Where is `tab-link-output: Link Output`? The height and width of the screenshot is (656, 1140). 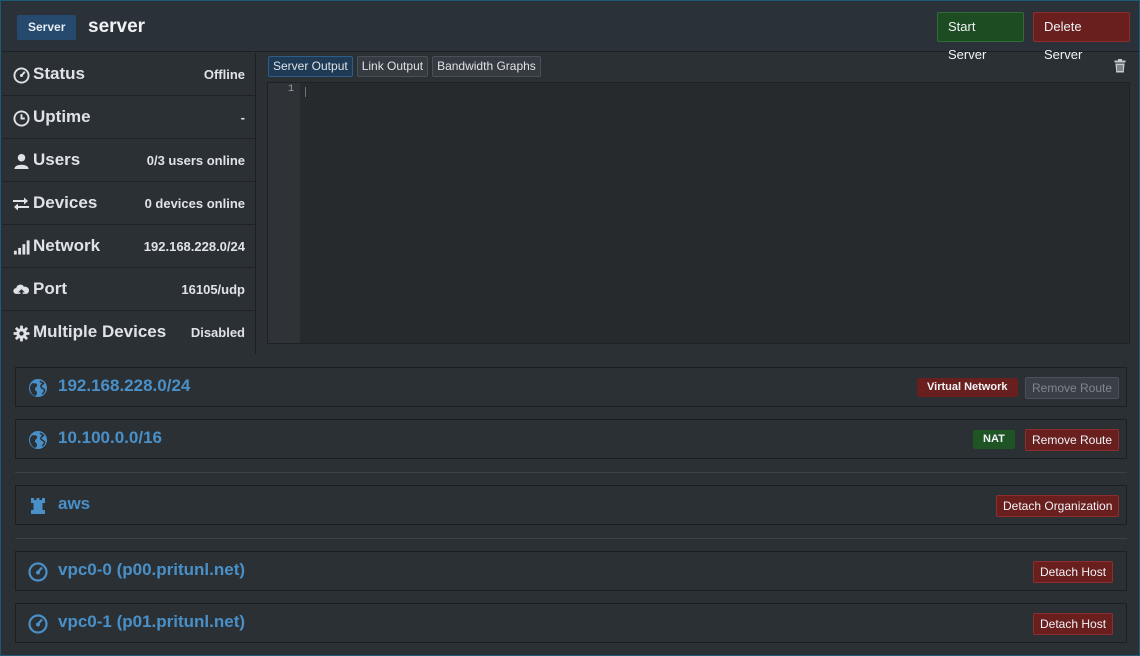
tab-link-output: Link Output is located at coordinates (392, 66).